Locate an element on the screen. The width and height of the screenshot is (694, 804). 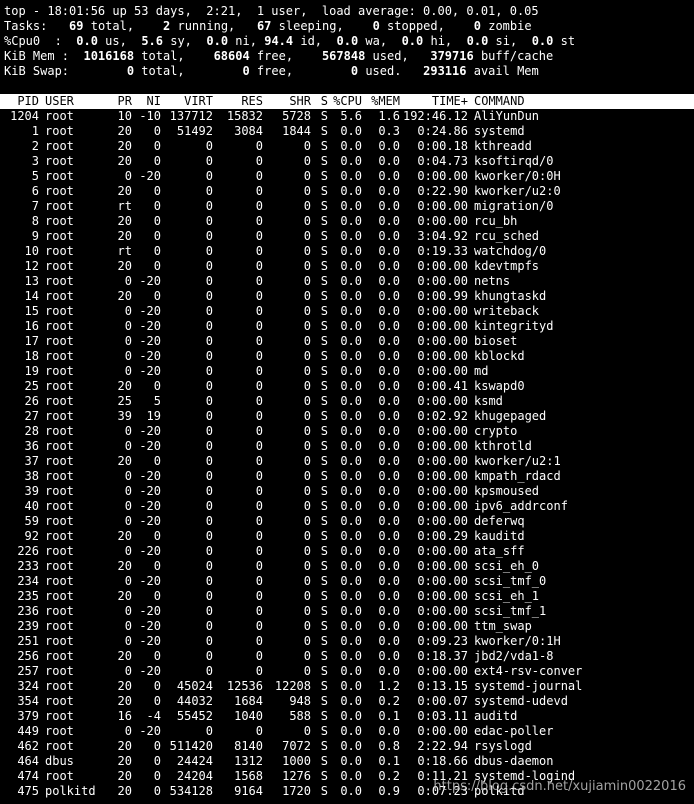
process-pid-cell: 234 is located at coordinates (28, 581).